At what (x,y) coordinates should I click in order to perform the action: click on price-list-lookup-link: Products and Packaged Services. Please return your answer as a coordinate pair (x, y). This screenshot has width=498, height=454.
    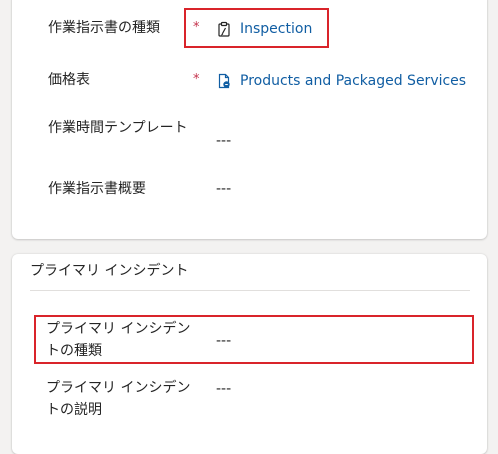
    Looking at the image, I should click on (341, 81).